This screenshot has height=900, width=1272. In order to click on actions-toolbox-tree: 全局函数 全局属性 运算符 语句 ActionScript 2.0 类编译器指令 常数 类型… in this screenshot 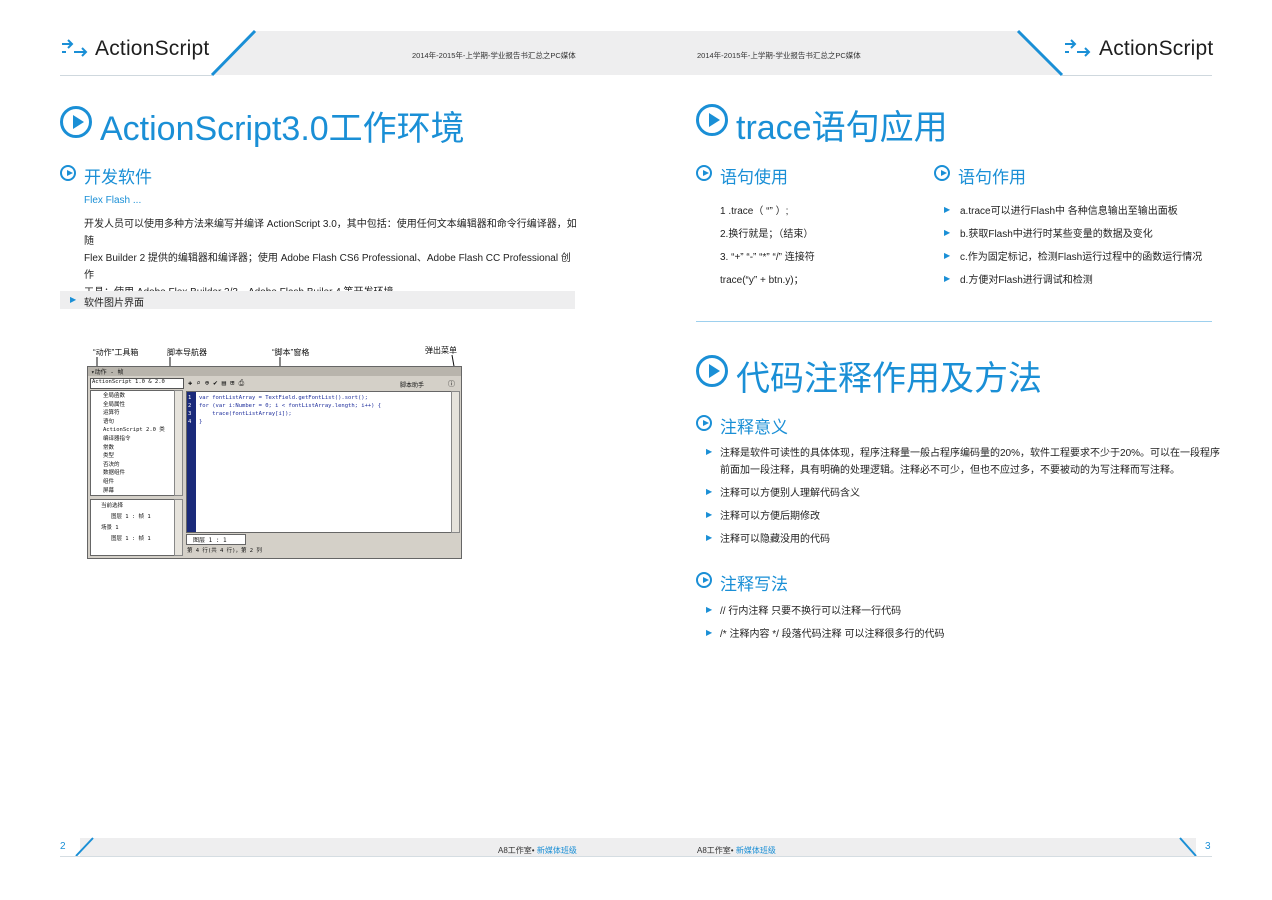, I will do `click(133, 443)`.